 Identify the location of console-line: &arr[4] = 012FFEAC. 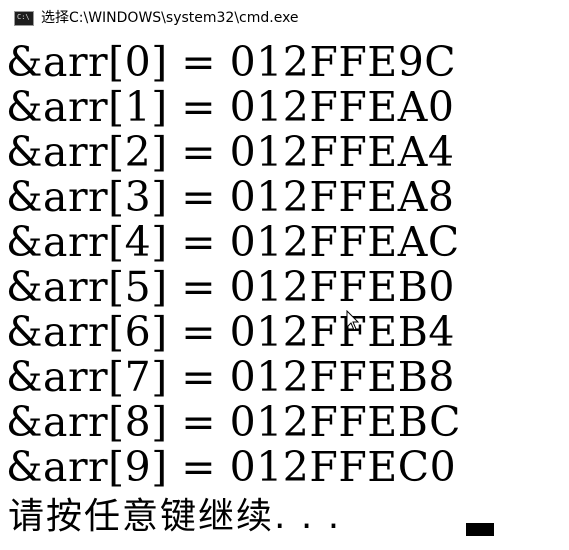
(233, 242).